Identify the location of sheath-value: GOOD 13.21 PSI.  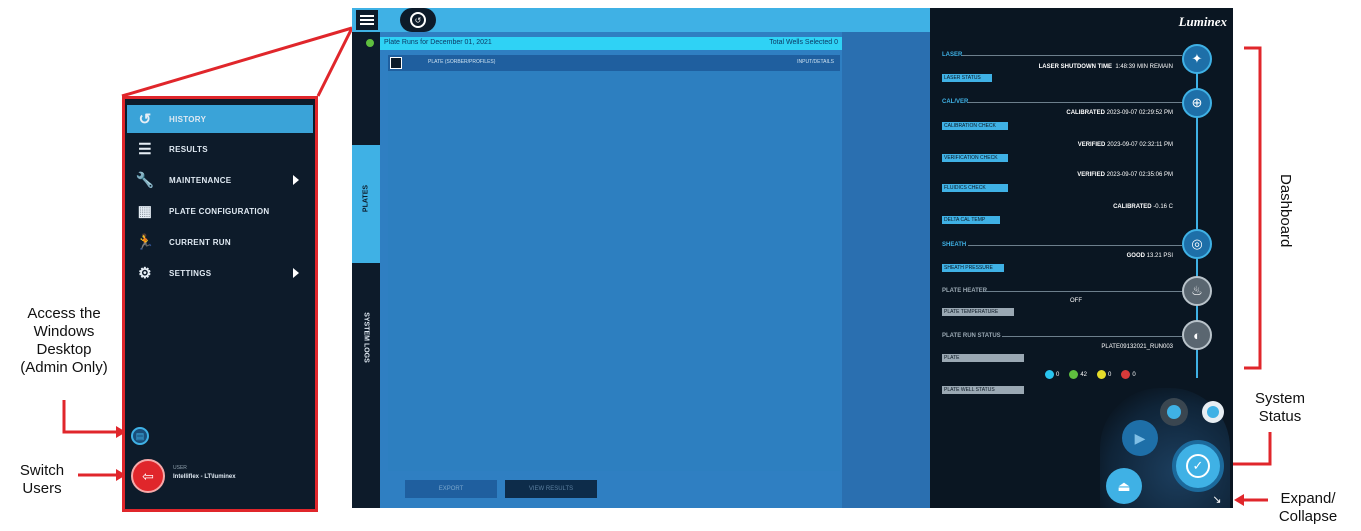
(1150, 256).